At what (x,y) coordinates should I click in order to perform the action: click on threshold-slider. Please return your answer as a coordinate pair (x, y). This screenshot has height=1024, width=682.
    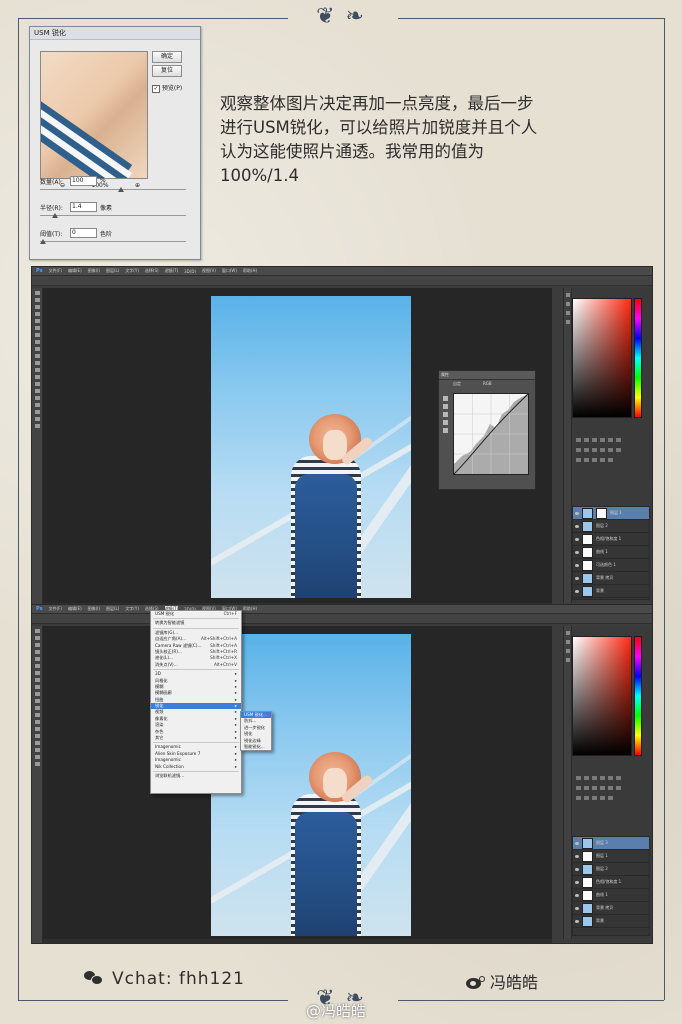
    Looking at the image, I should click on (113, 241).